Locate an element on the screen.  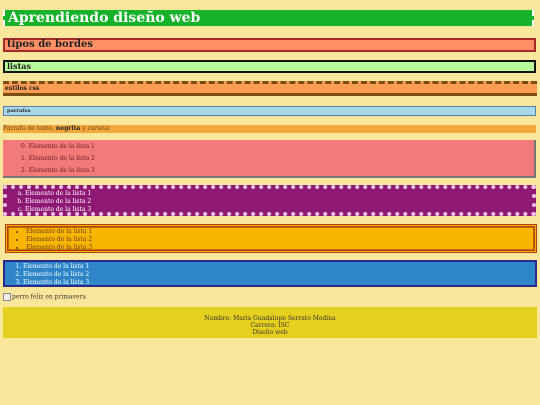
paragraph-italic-text: cursiva is located at coordinates (98, 128).